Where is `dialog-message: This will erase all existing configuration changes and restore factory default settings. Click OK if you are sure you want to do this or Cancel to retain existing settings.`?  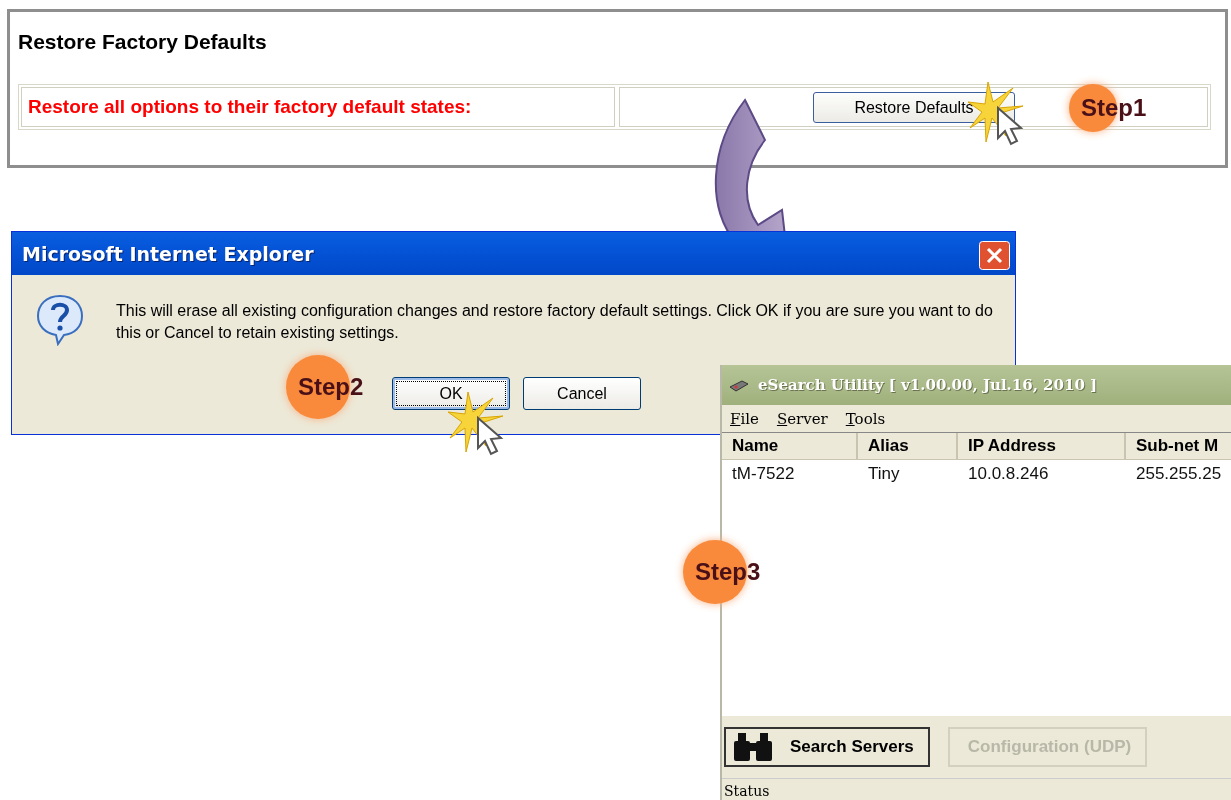 dialog-message: This will erase all existing configuration changes and restore factory default settings. Click OK if you are sure you want to do this or Cancel to retain existing settings. is located at coordinates (555, 322).